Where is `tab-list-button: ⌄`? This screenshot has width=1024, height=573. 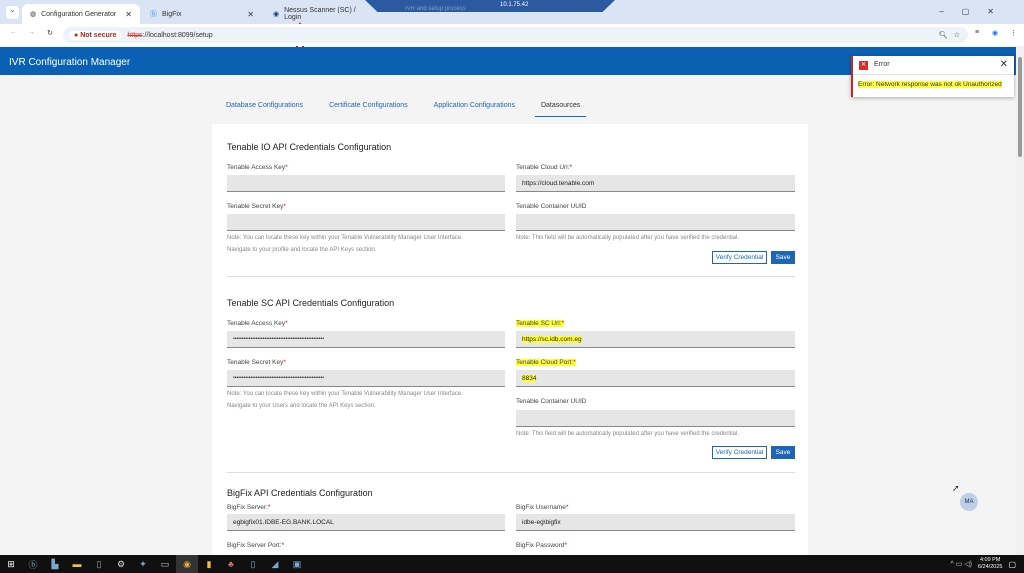 tab-list-button: ⌄ is located at coordinates (12, 12).